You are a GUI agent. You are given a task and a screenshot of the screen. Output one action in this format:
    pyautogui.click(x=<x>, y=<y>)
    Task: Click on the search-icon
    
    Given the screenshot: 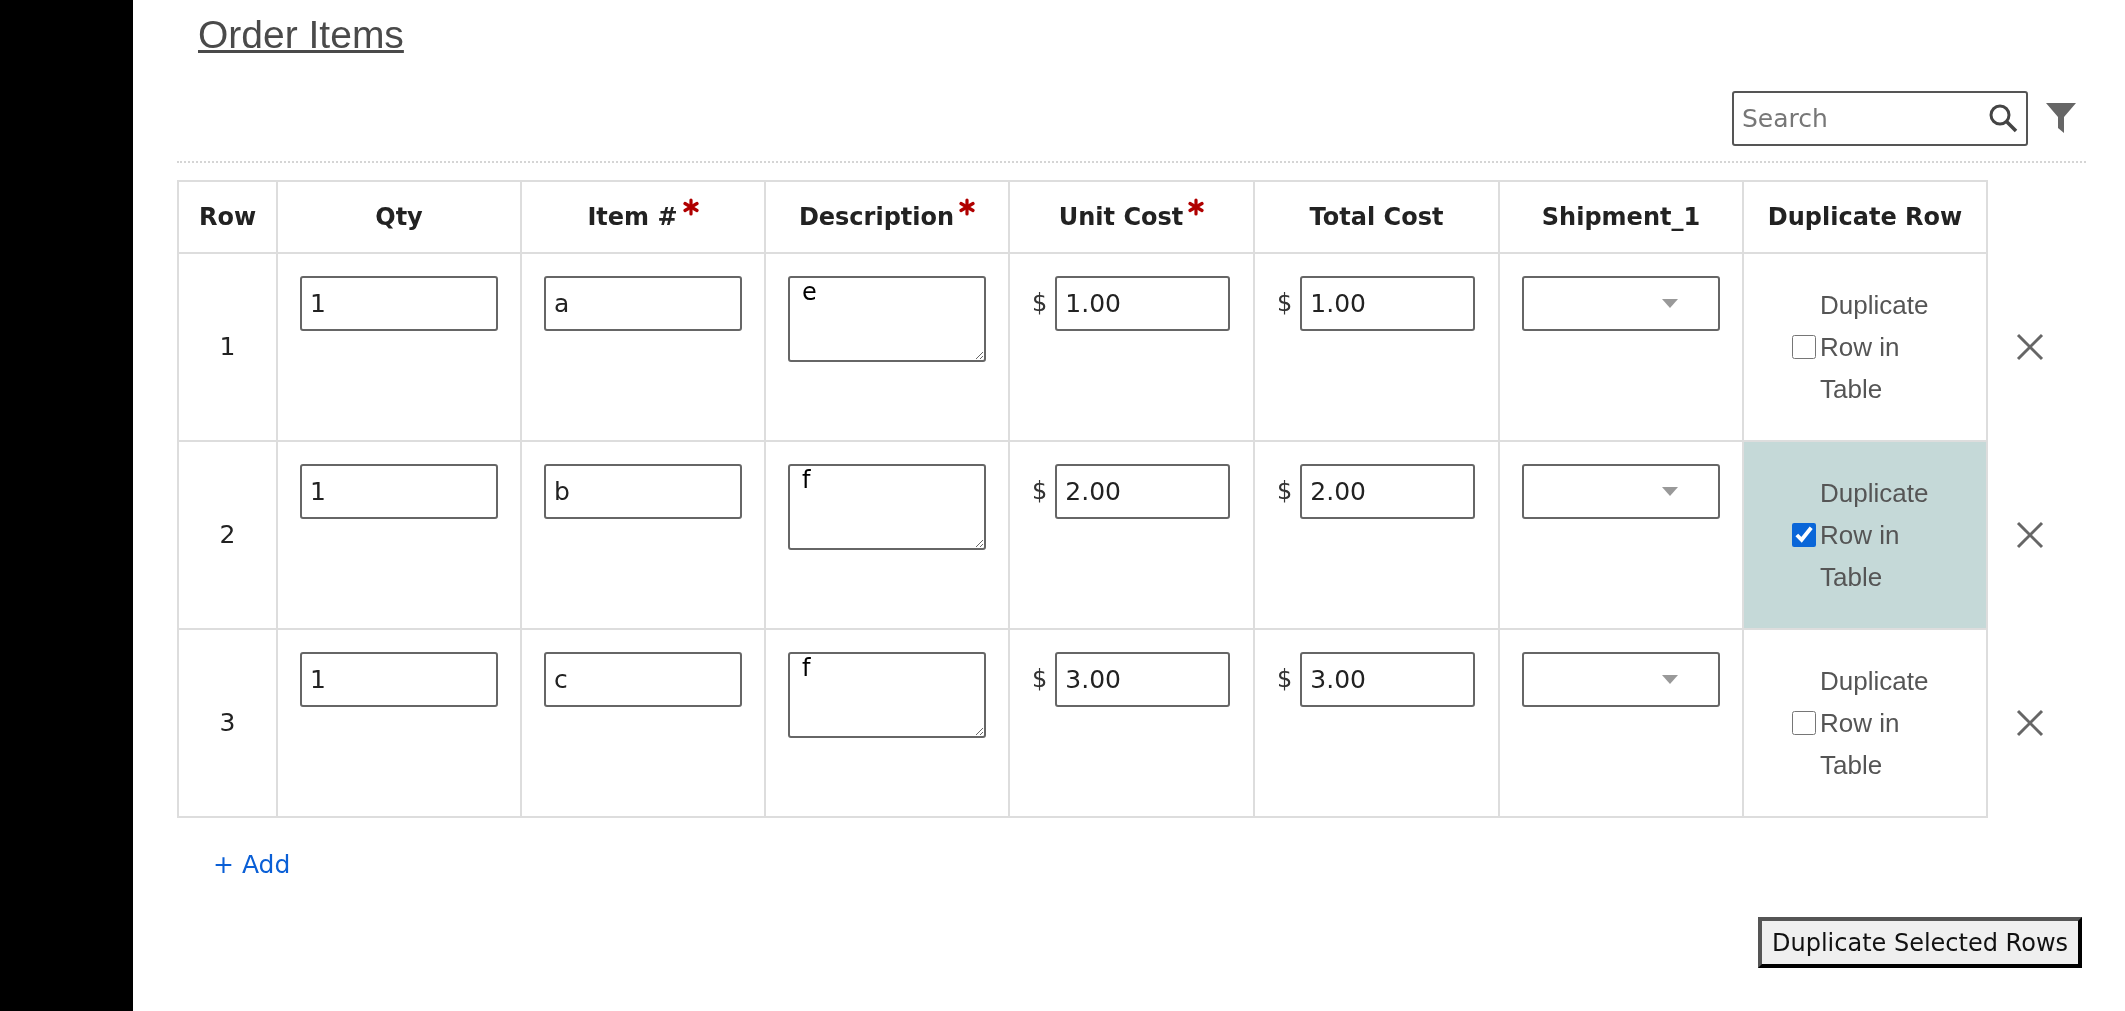 What is the action you would take?
    pyautogui.click(x=2003, y=117)
    